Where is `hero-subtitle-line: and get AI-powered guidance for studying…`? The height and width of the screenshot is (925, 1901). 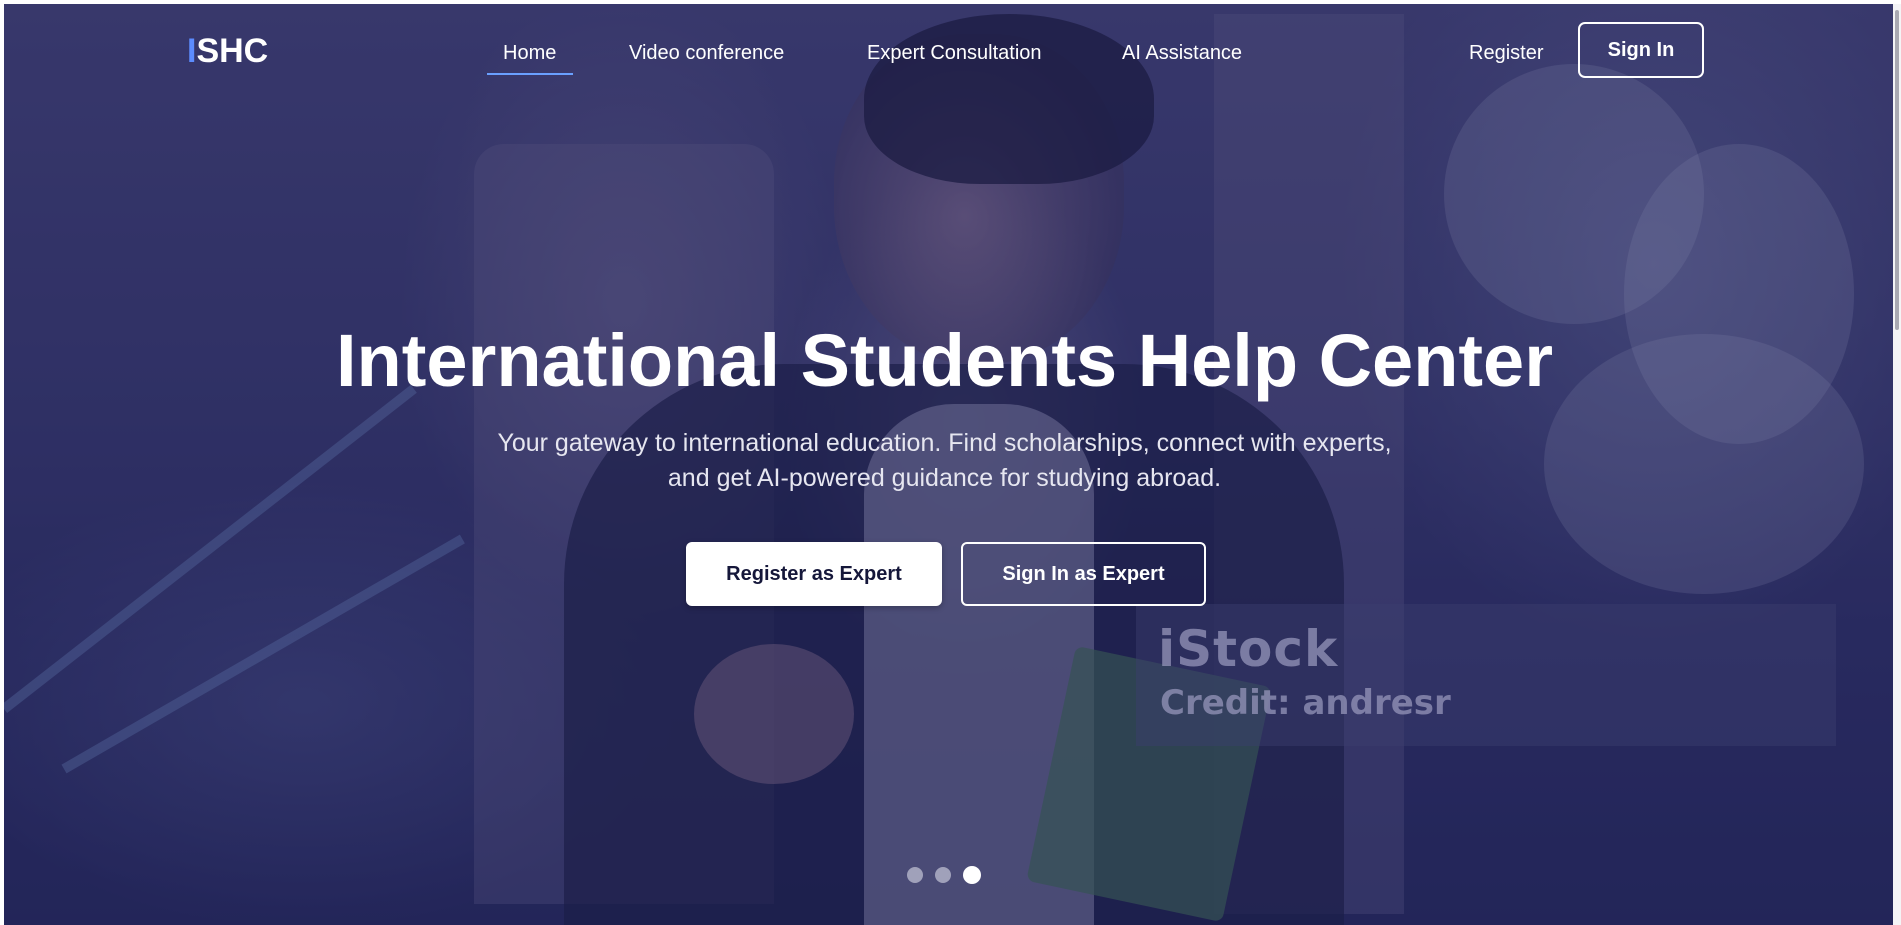
hero-subtitle-line: and get AI-powered guidance for studying… is located at coordinates (944, 478).